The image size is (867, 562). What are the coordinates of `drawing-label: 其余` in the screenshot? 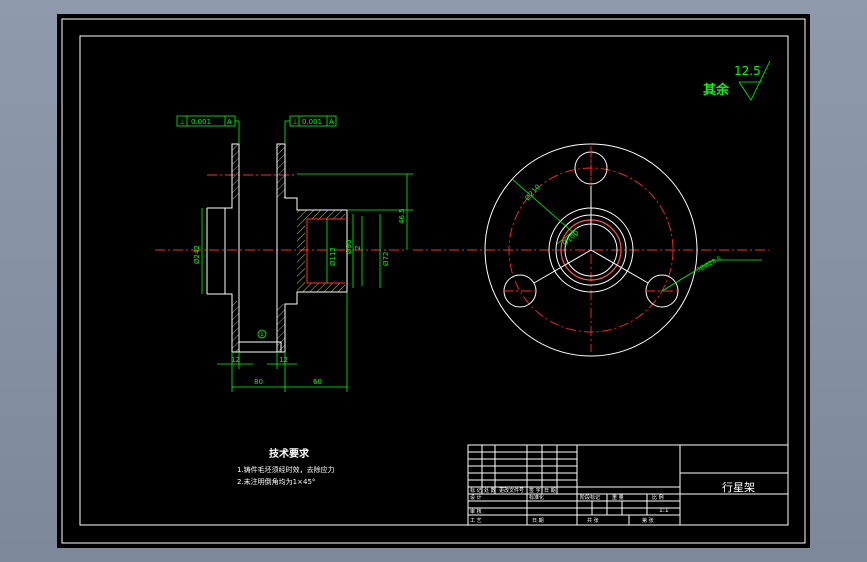 It's located at (716, 90).